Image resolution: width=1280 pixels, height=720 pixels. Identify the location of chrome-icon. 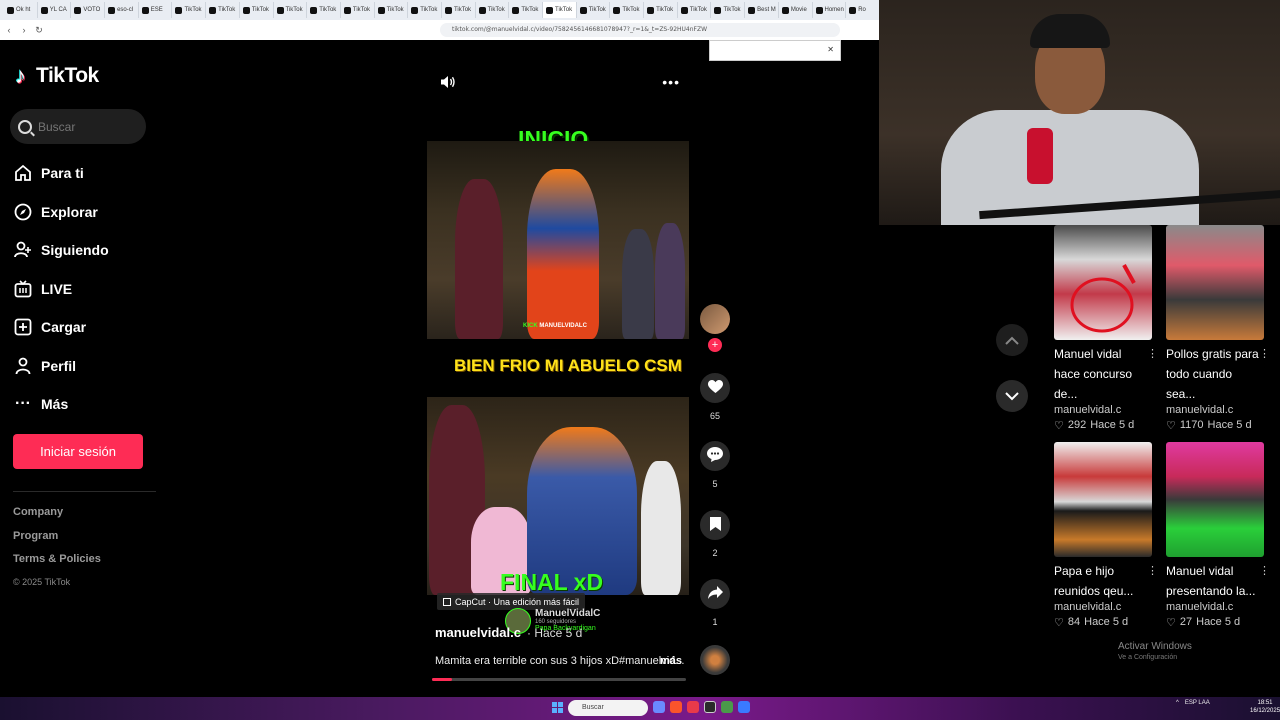
(727, 707).